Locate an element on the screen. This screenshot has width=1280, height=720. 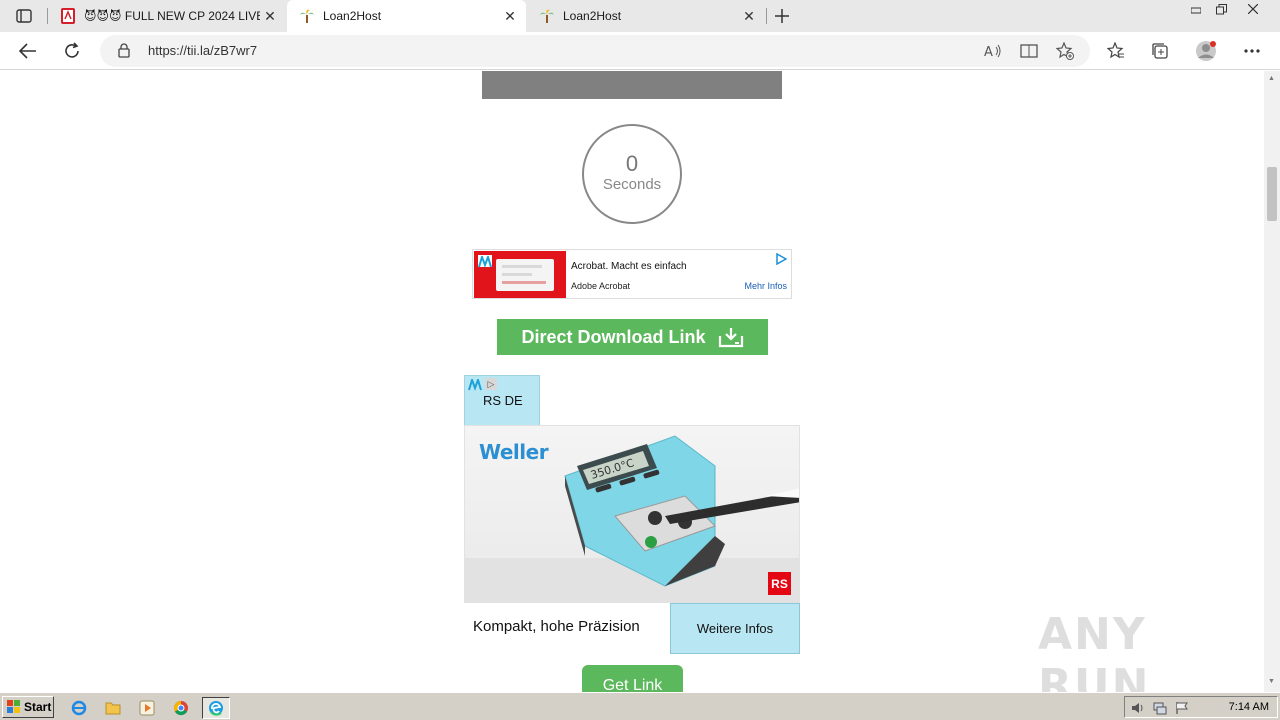
chrome-launcher is located at coordinates (181, 708).